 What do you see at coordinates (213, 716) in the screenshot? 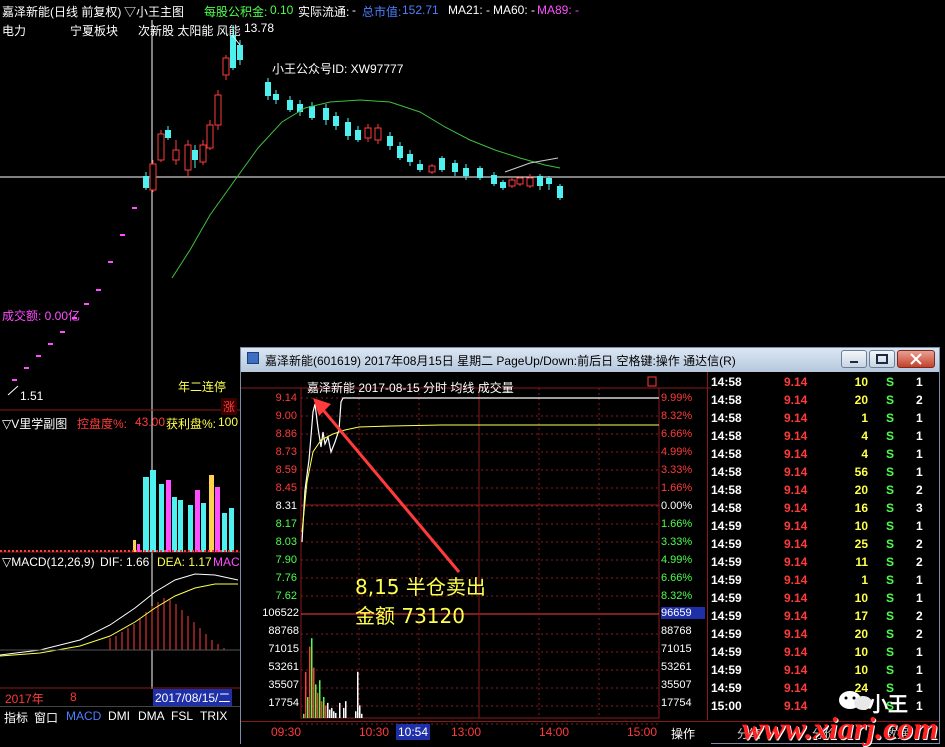
I see `tab-trix: TRIX` at bounding box center [213, 716].